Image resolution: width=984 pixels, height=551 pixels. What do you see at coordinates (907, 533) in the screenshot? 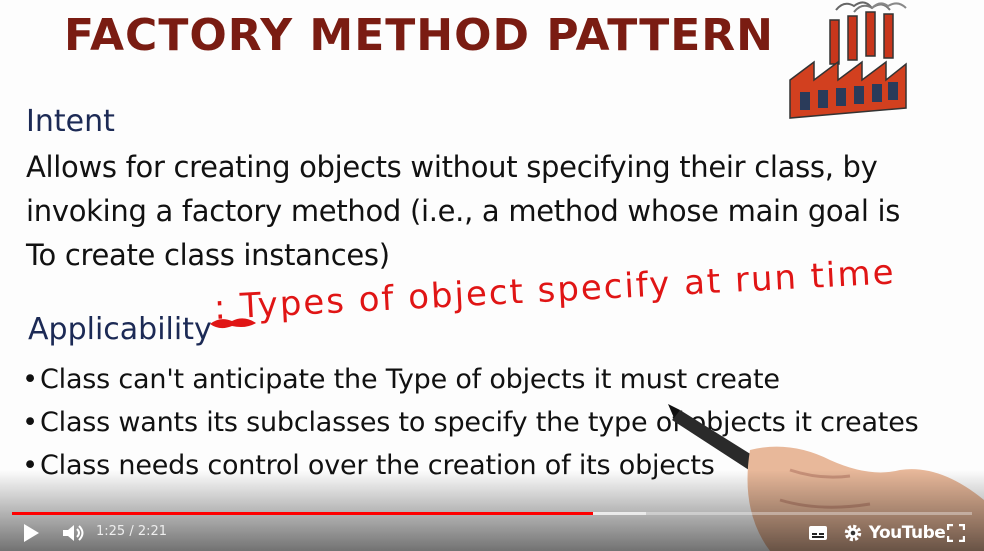
I see `youtube-logo-link: YouTube` at bounding box center [907, 533].